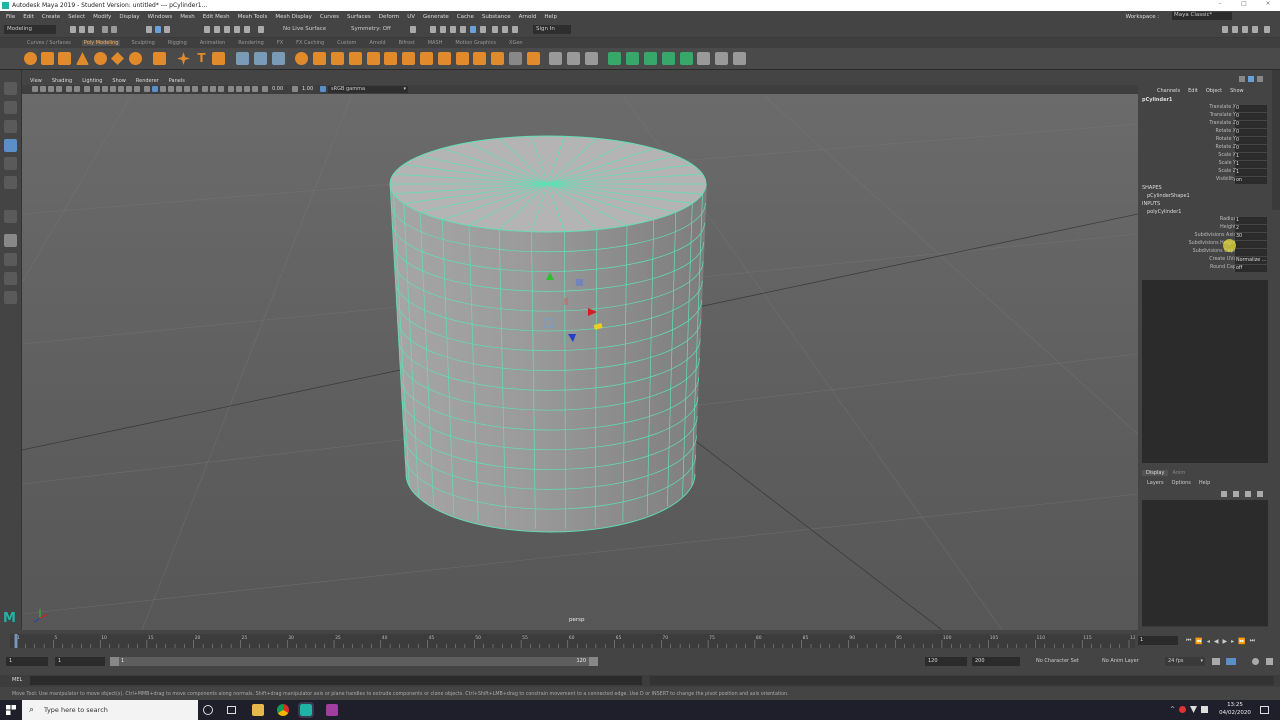 The image size is (1280, 720). What do you see at coordinates (87, 89) in the screenshot?
I see `grid-icon` at bounding box center [87, 89].